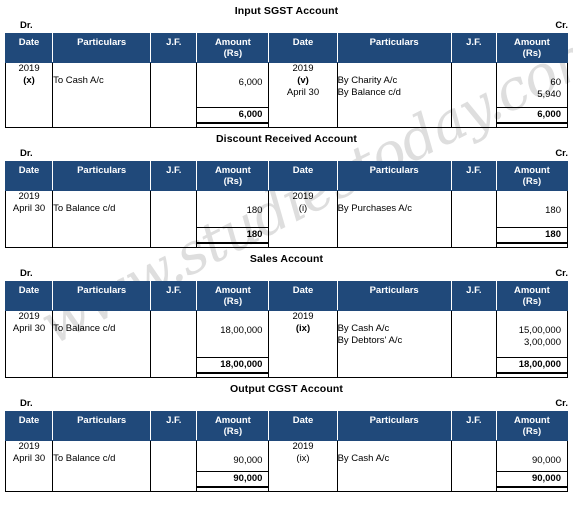 This screenshot has height=519, width=573. What do you see at coordinates (303, 344) in the screenshot?
I see `credit-date-cell: 2019 (ix)` at bounding box center [303, 344].